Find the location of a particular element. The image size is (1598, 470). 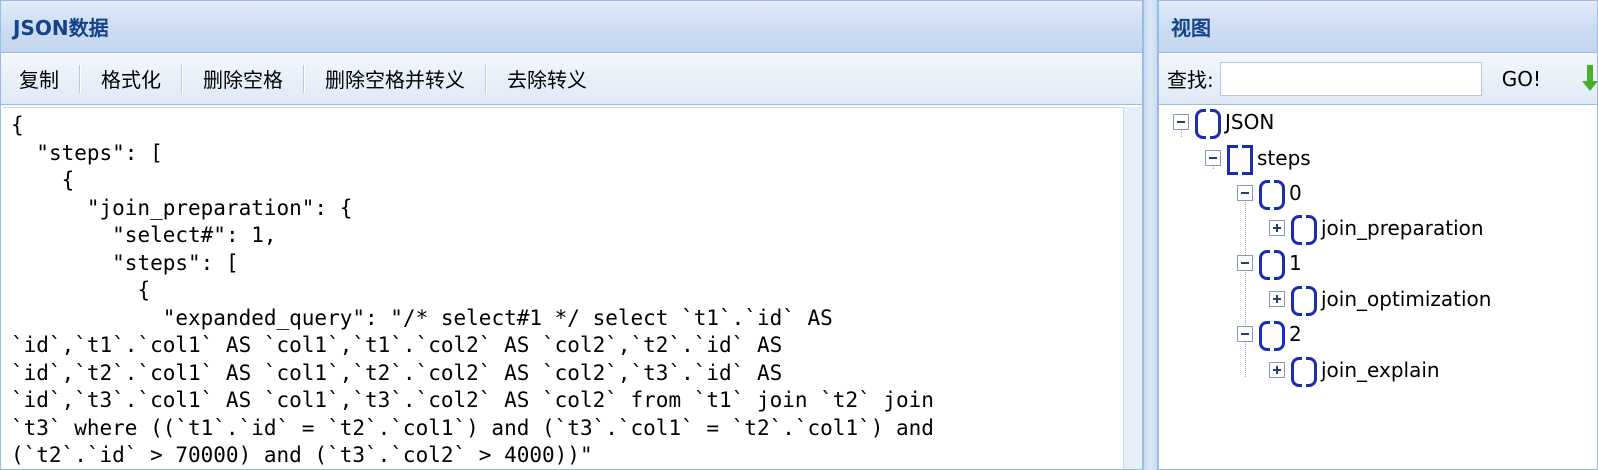

panel-title: JSON数据 is located at coordinates (61, 28).